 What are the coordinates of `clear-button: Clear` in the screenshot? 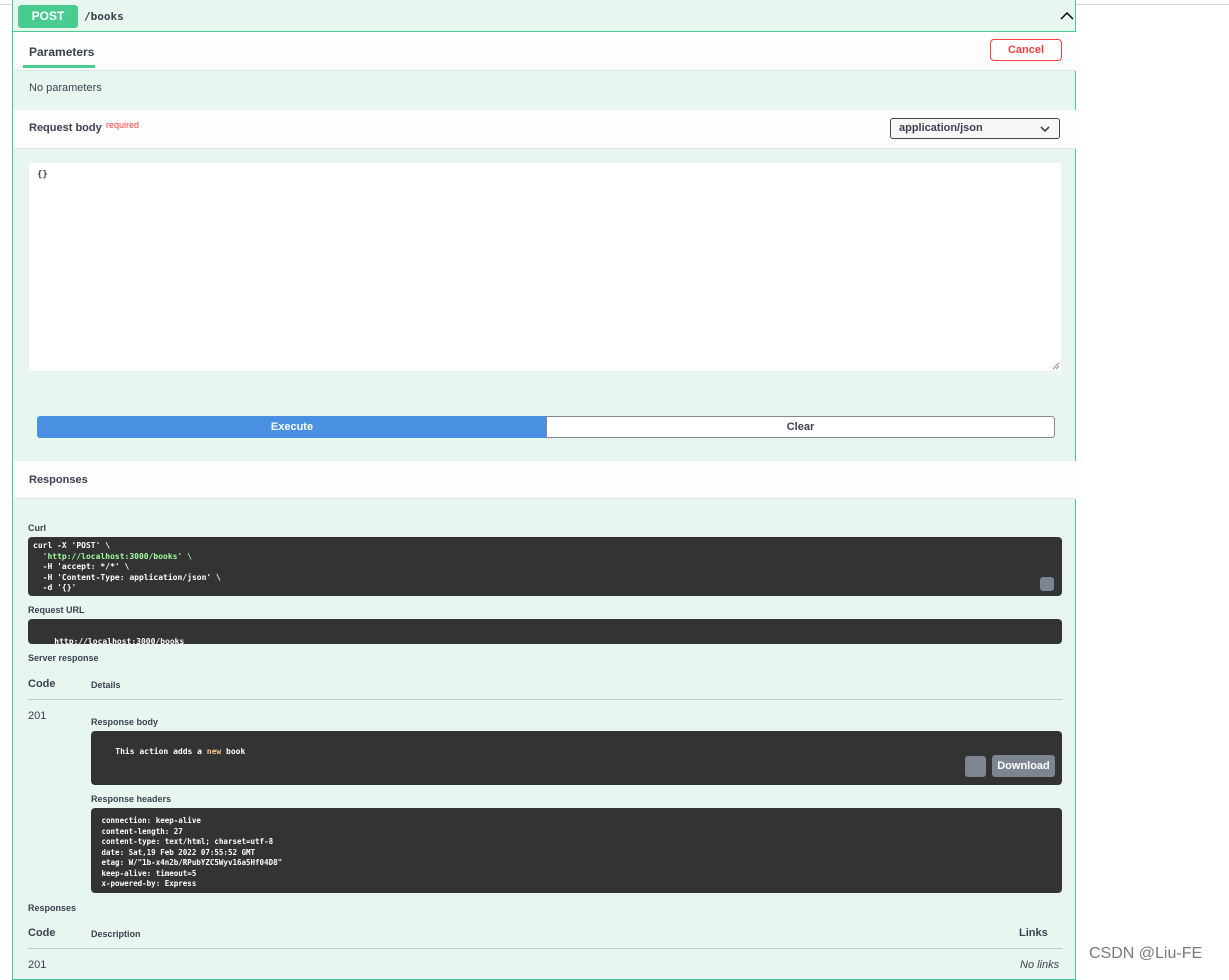 It's located at (800, 427).